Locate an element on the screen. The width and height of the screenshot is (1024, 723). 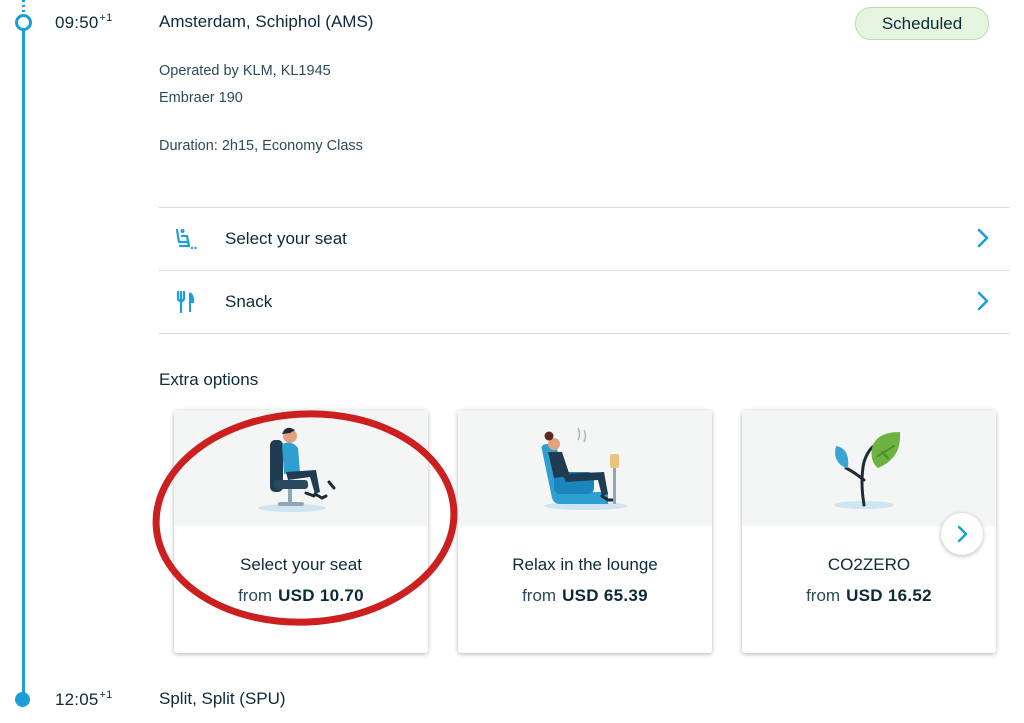
card-price: from USD 65.39 is located at coordinates (585, 596).